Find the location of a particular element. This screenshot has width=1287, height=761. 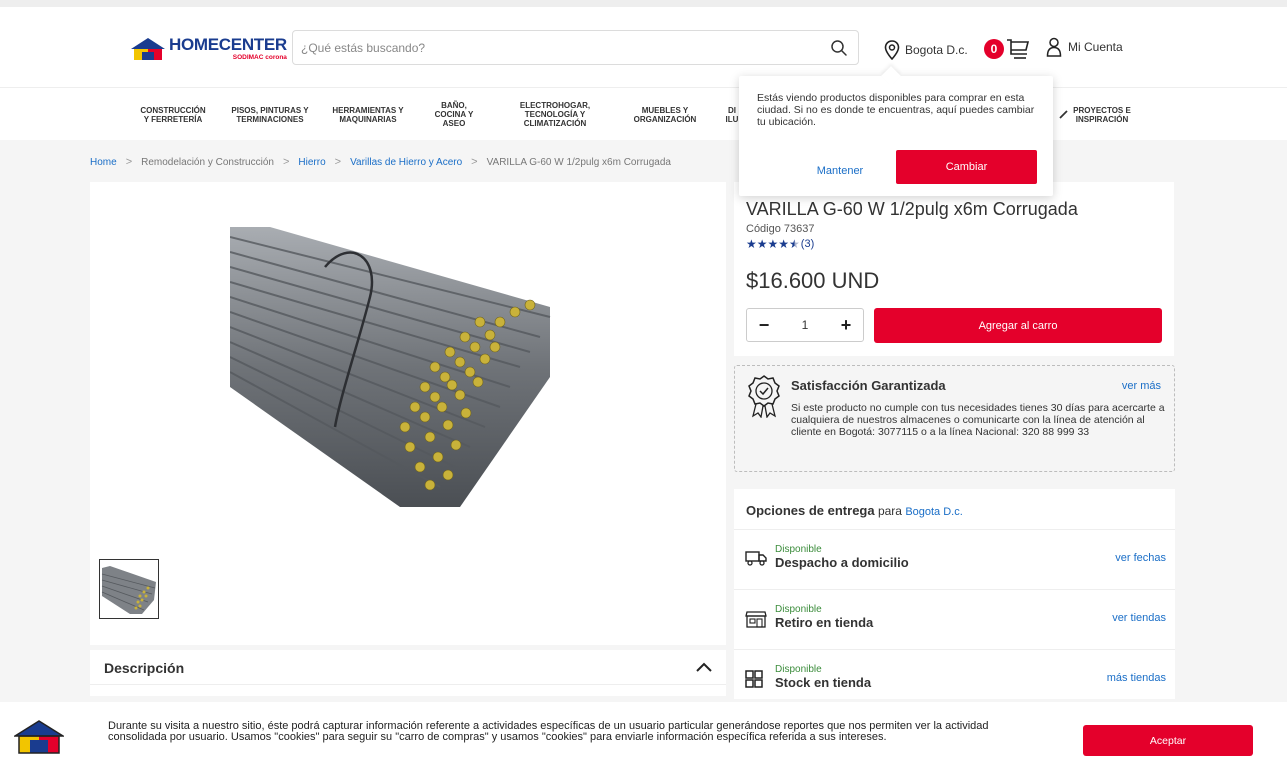

nav-item-proyectos-label: PROYECTOS E INSPIRACIÓN is located at coordinates (1102, 114).